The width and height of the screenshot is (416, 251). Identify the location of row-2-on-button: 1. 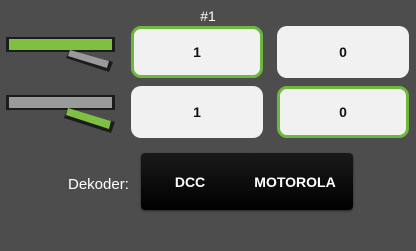
(197, 112).